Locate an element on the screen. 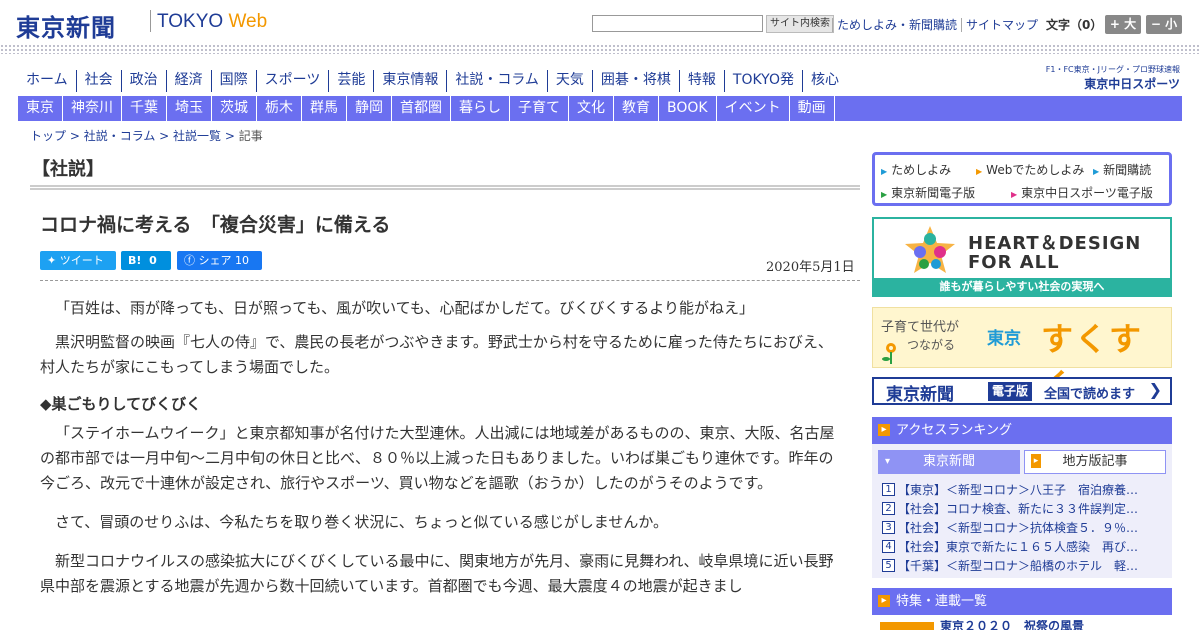 The width and height of the screenshot is (1200, 630). article-divider is located at coordinates (450, 280).